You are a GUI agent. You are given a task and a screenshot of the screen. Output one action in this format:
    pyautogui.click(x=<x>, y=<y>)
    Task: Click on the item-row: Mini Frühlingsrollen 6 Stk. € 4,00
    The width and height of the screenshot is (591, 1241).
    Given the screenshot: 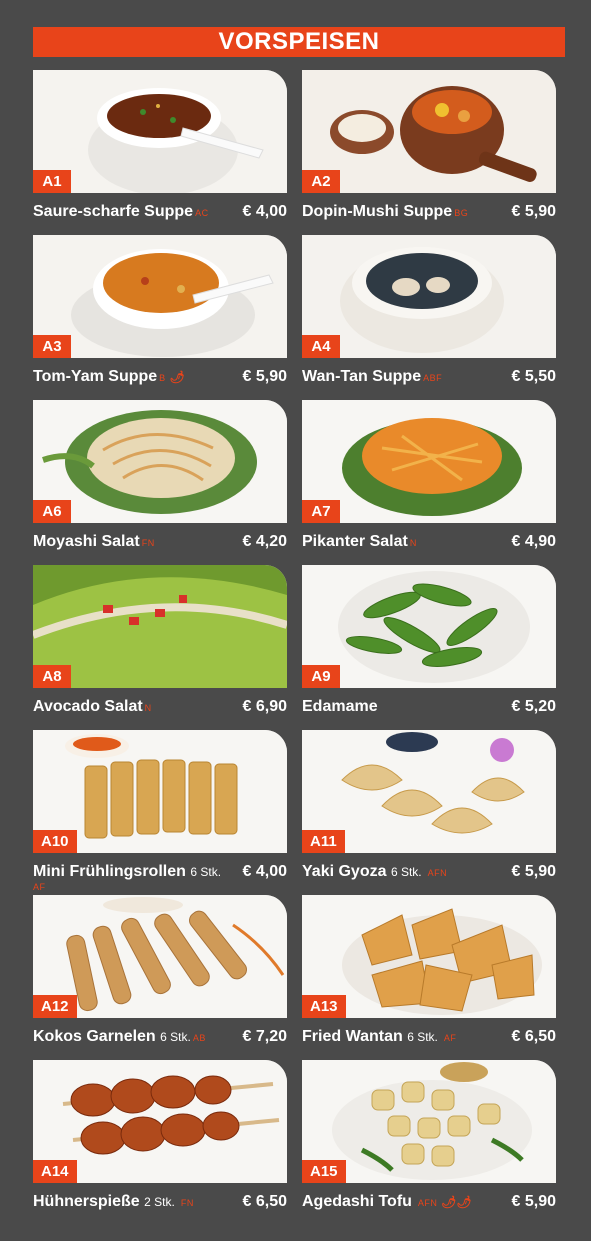 What is the action you would take?
    pyautogui.click(x=160, y=872)
    